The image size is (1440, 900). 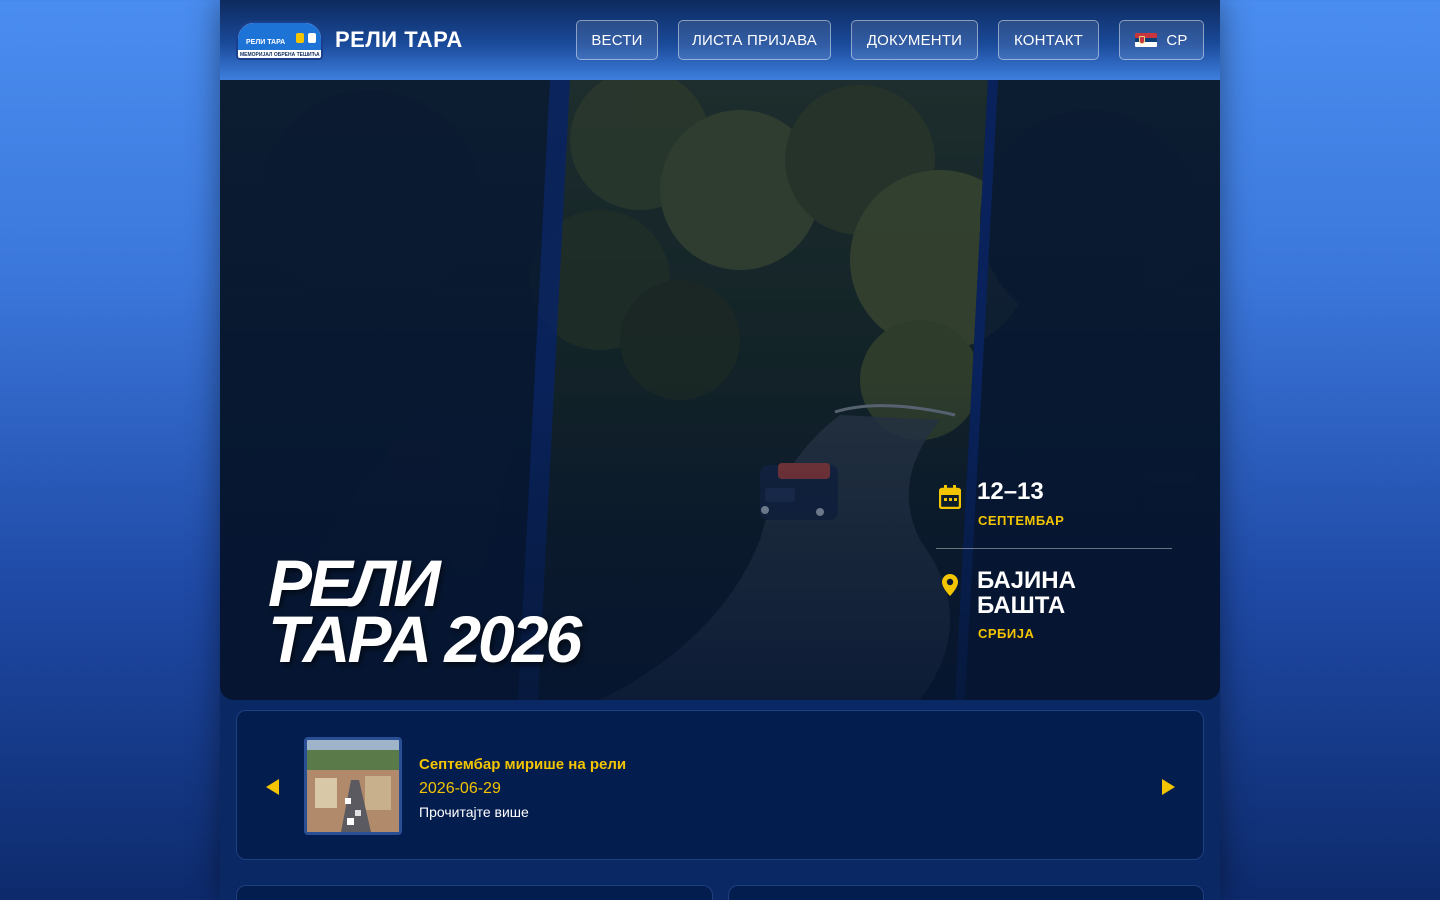 What do you see at coordinates (950, 497) in the screenshot?
I see `calendar-icon` at bounding box center [950, 497].